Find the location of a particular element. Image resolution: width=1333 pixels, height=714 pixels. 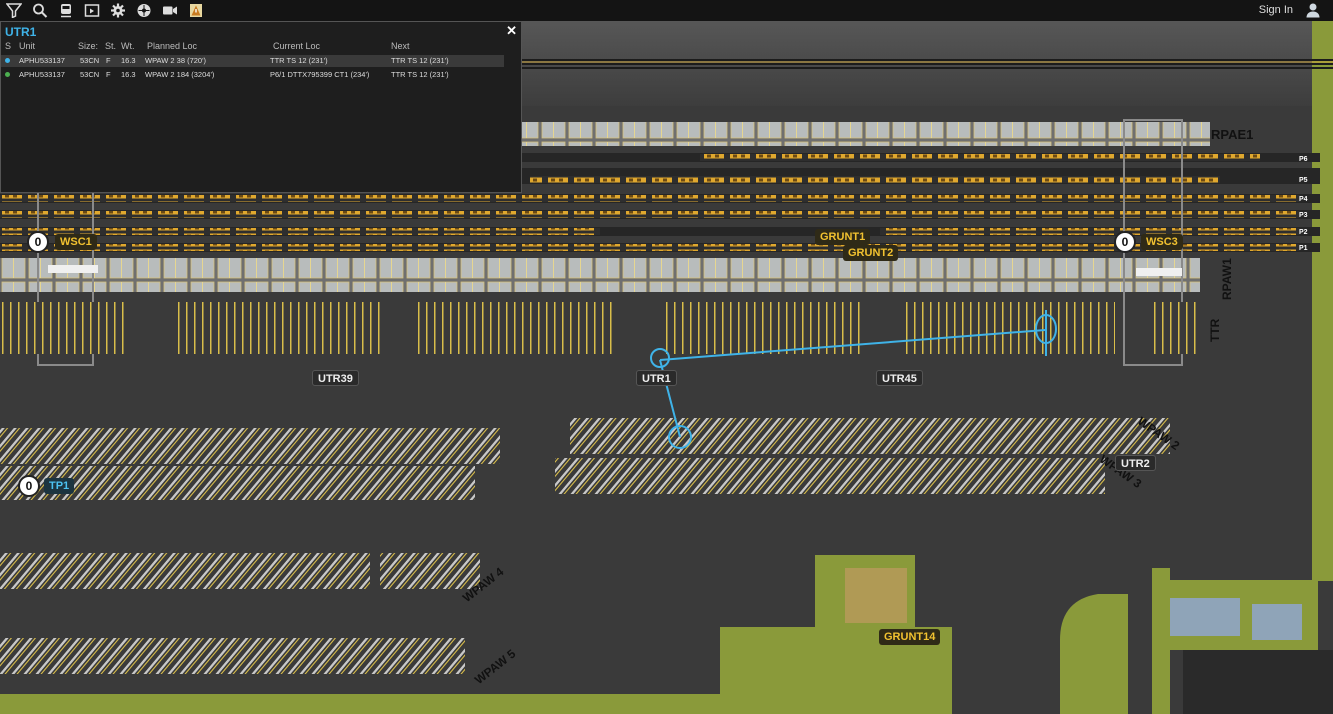

col-header-planned: Planned Loc is located at coordinates (172, 46).